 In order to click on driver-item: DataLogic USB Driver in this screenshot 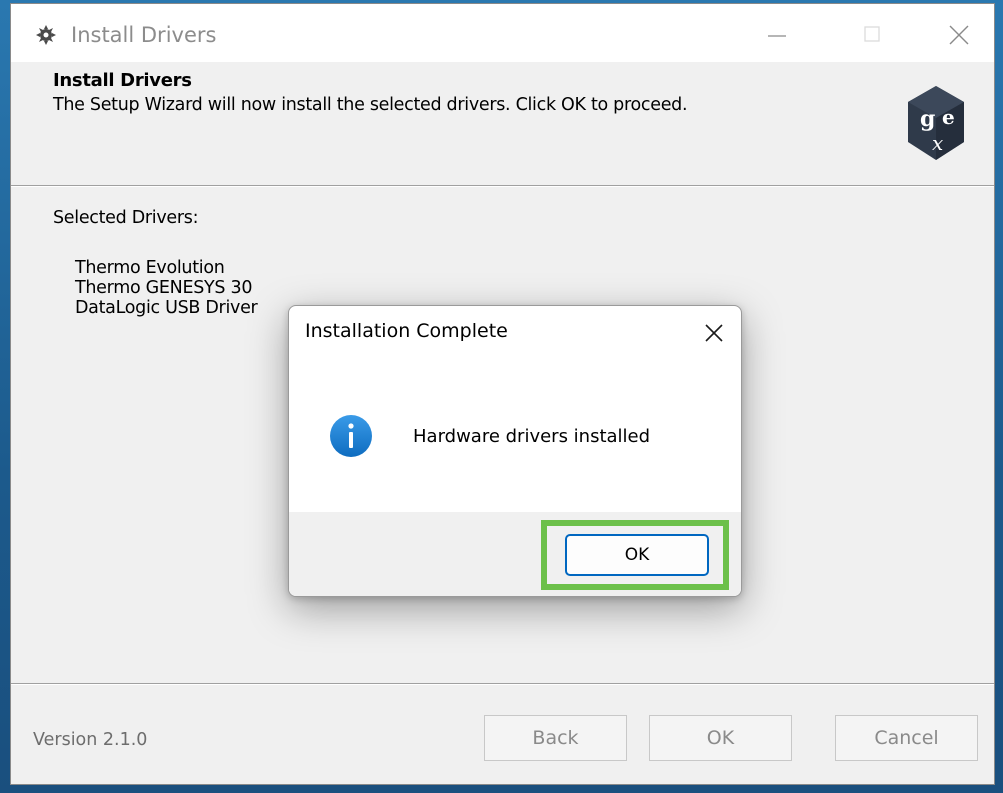, I will do `click(166, 308)`.